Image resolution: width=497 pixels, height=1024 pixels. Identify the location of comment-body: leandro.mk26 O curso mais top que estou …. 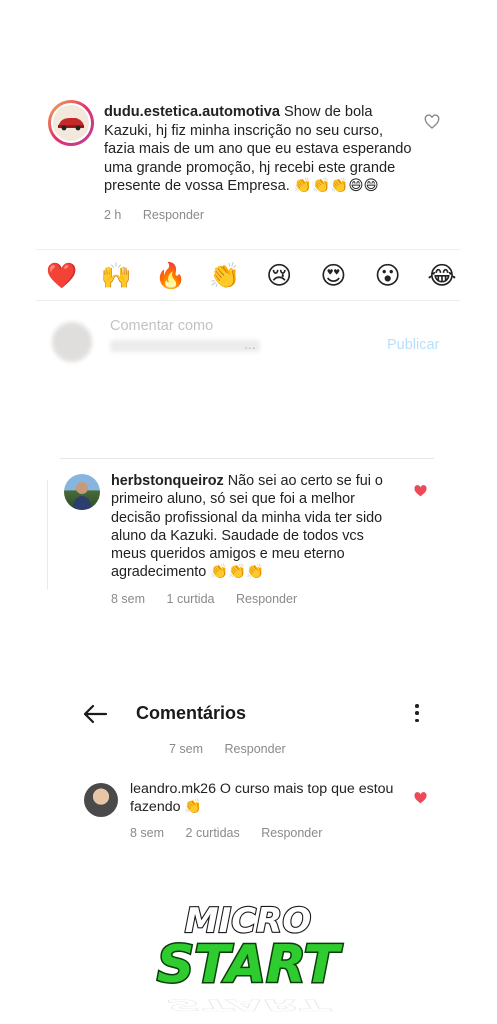
(265, 811).